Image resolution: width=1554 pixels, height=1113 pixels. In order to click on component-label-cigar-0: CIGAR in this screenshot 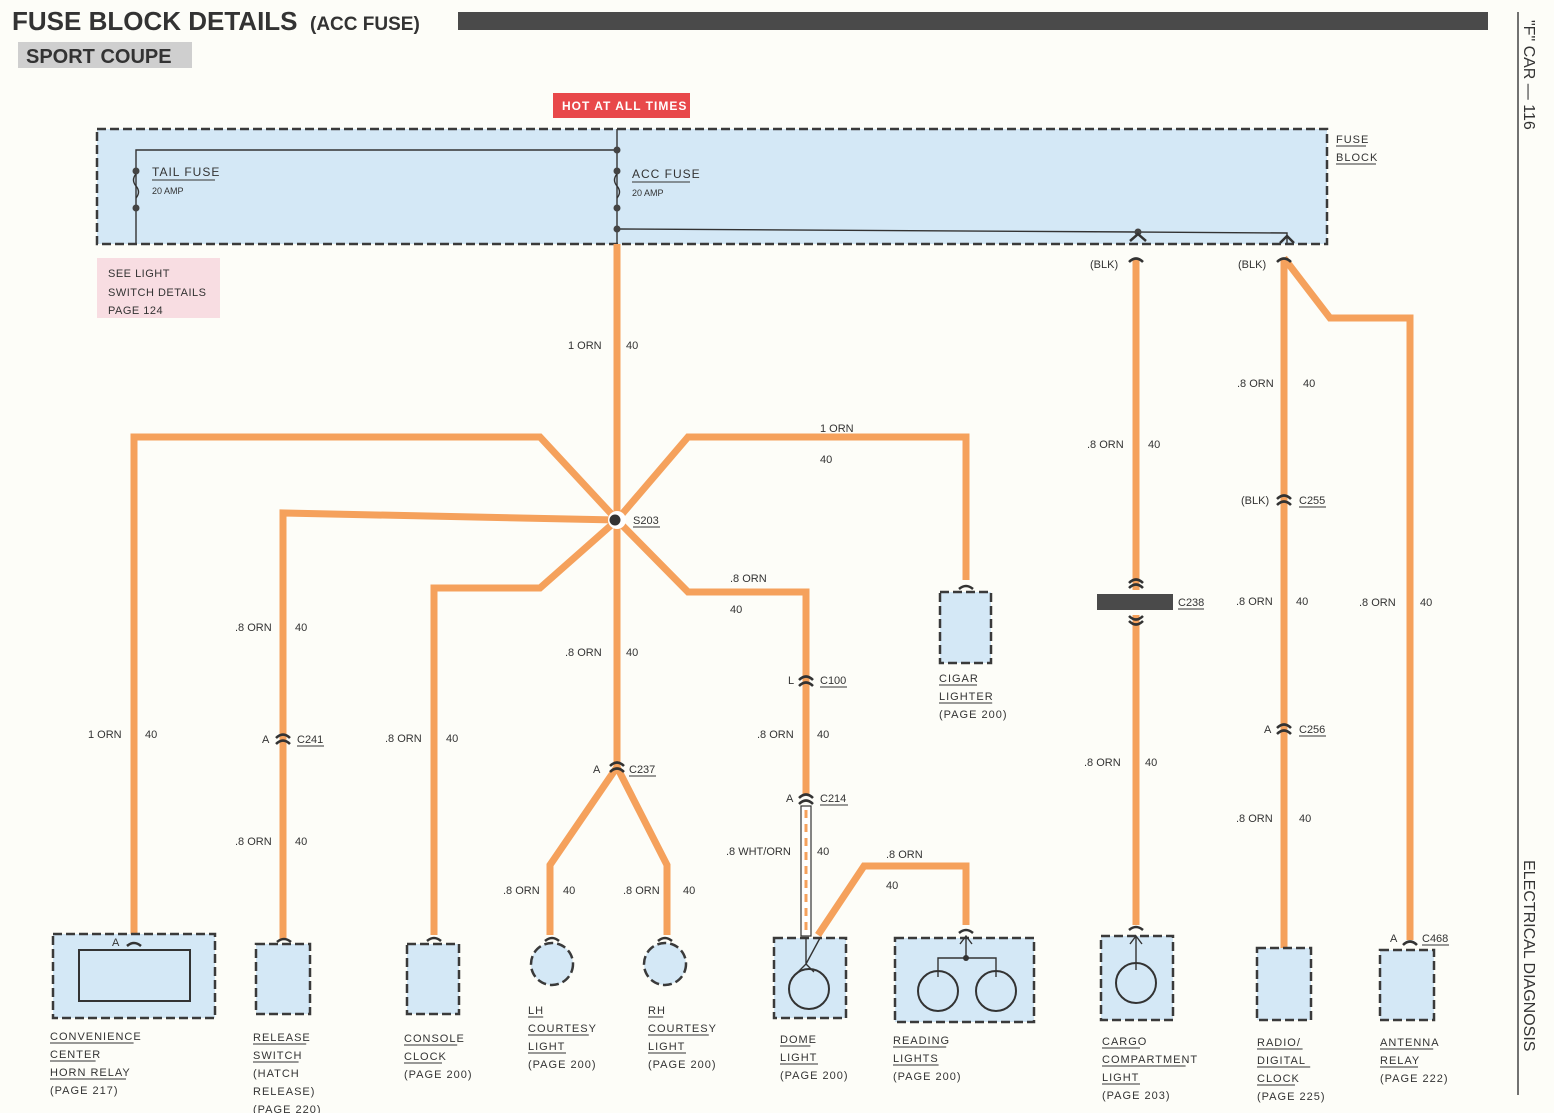, I will do `click(959, 679)`.